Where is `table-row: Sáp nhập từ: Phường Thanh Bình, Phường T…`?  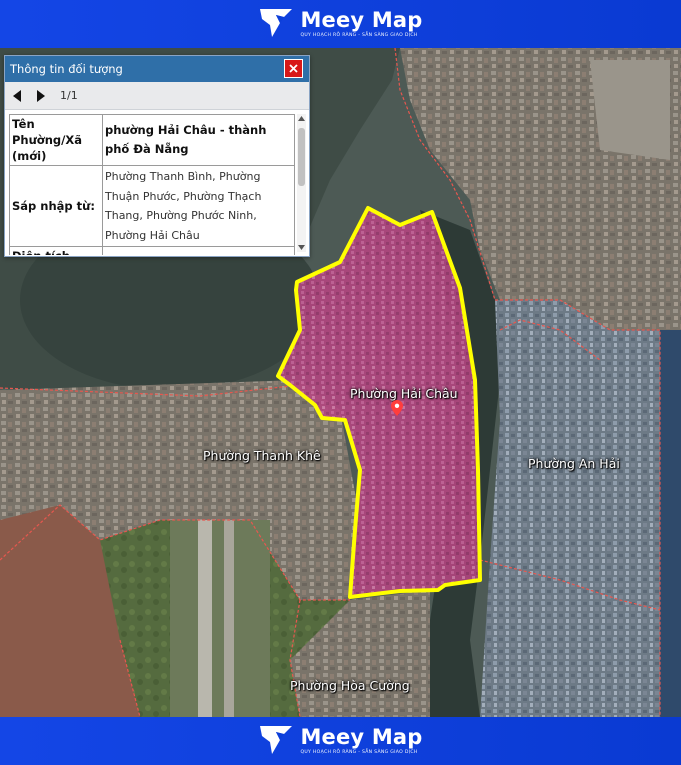
table-row: Sáp nhập từ: Phường Thanh Bình, Phường T… is located at coordinates (152, 206).